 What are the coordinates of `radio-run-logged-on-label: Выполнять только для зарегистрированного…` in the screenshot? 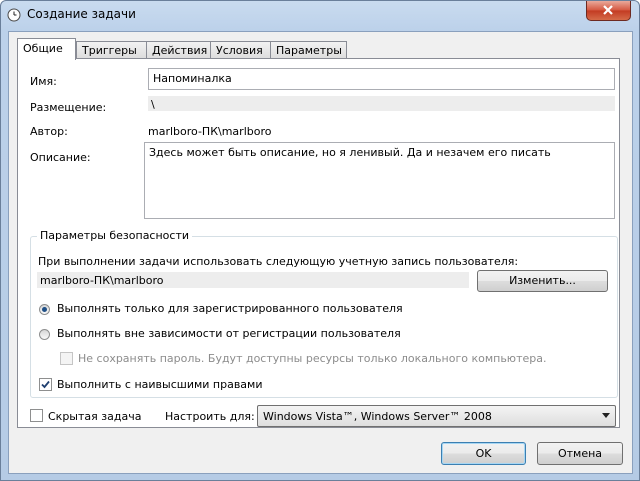 It's located at (230, 308).